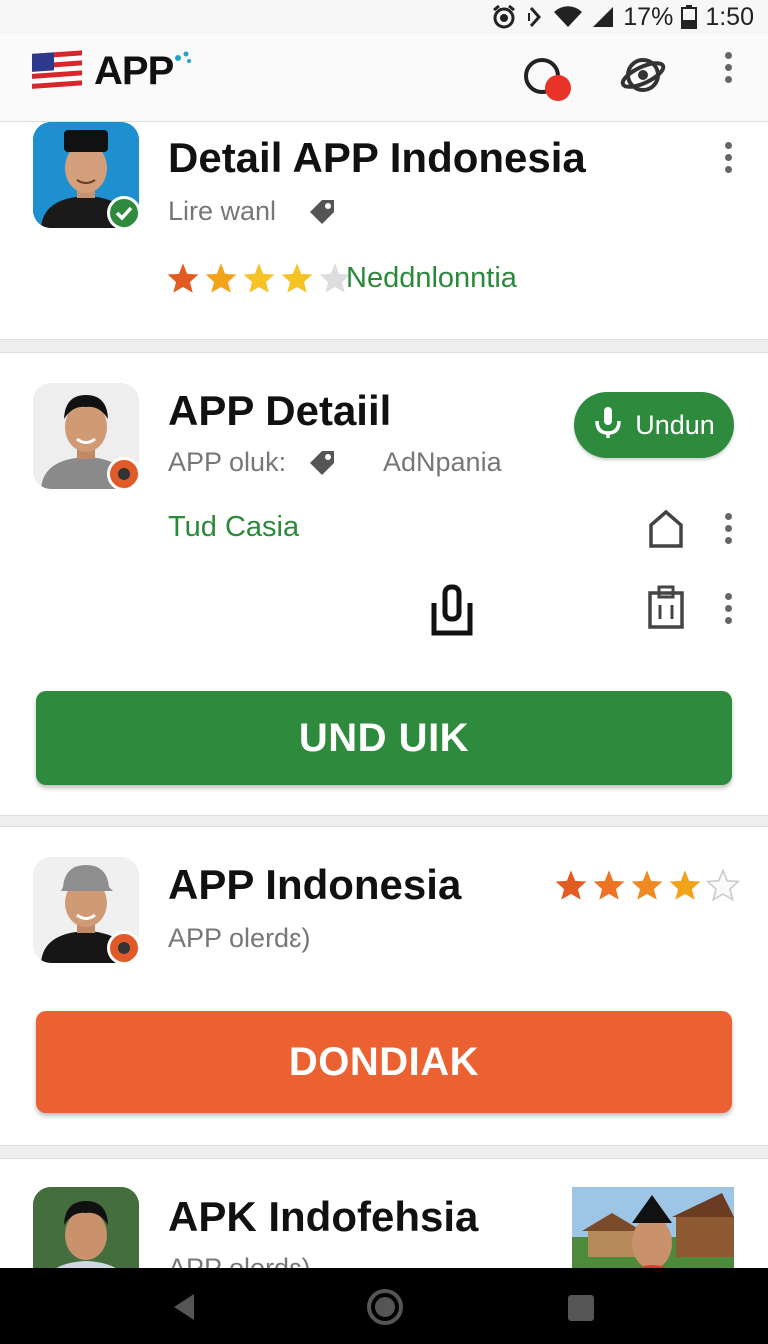 The width and height of the screenshot is (768, 1344). I want to click on vibrate-icon, so click(535, 17).